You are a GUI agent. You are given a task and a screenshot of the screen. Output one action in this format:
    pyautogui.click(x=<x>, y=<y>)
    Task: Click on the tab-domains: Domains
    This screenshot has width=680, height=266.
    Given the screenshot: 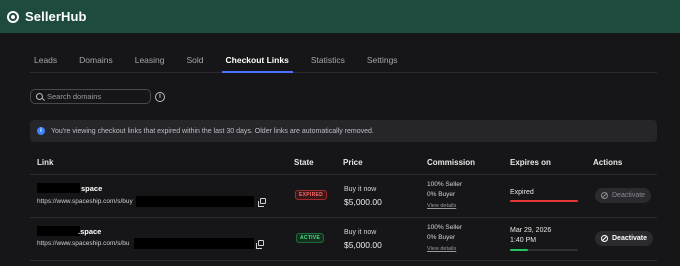 What is the action you would take?
    pyautogui.click(x=96, y=61)
    